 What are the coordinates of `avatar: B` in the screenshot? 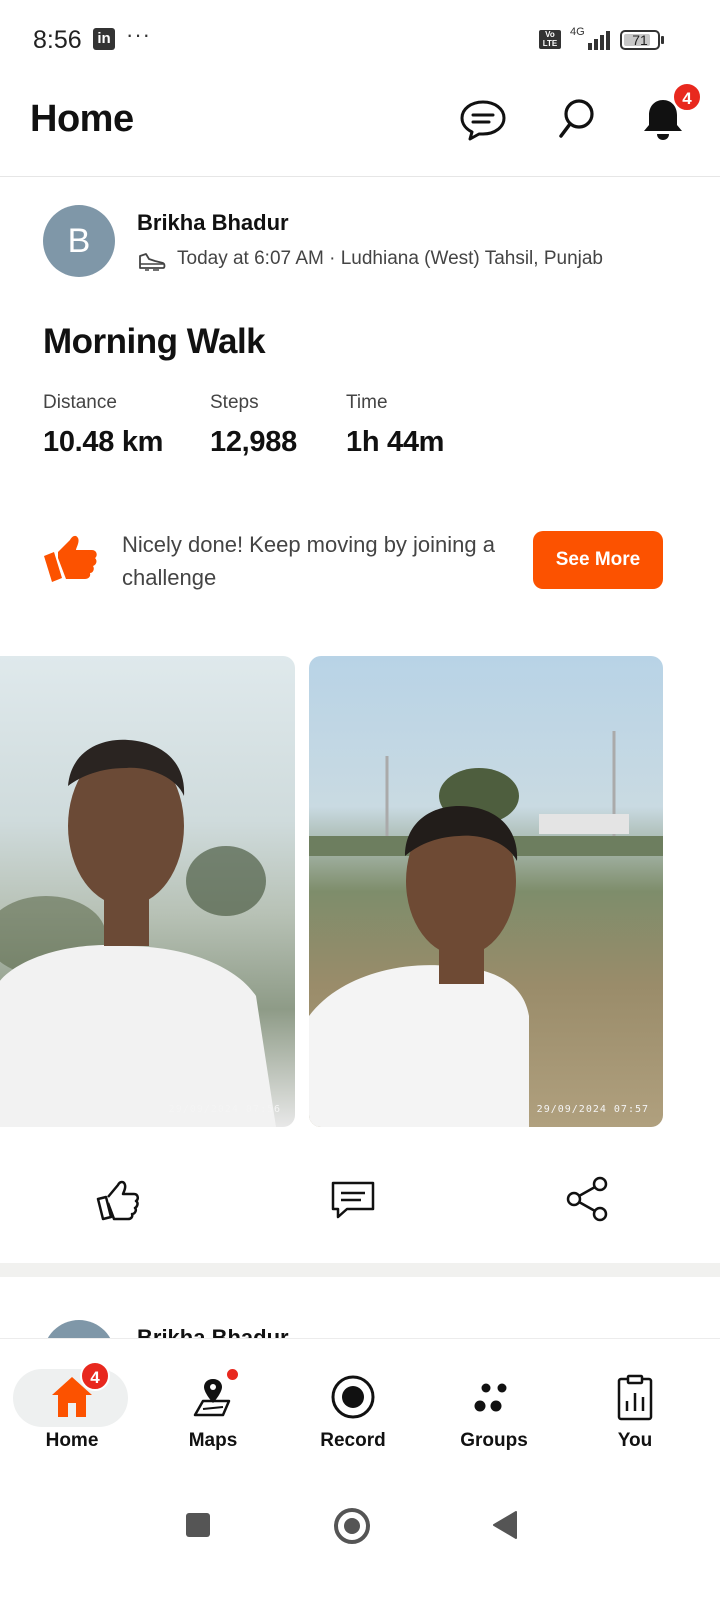 It's located at (79, 241).